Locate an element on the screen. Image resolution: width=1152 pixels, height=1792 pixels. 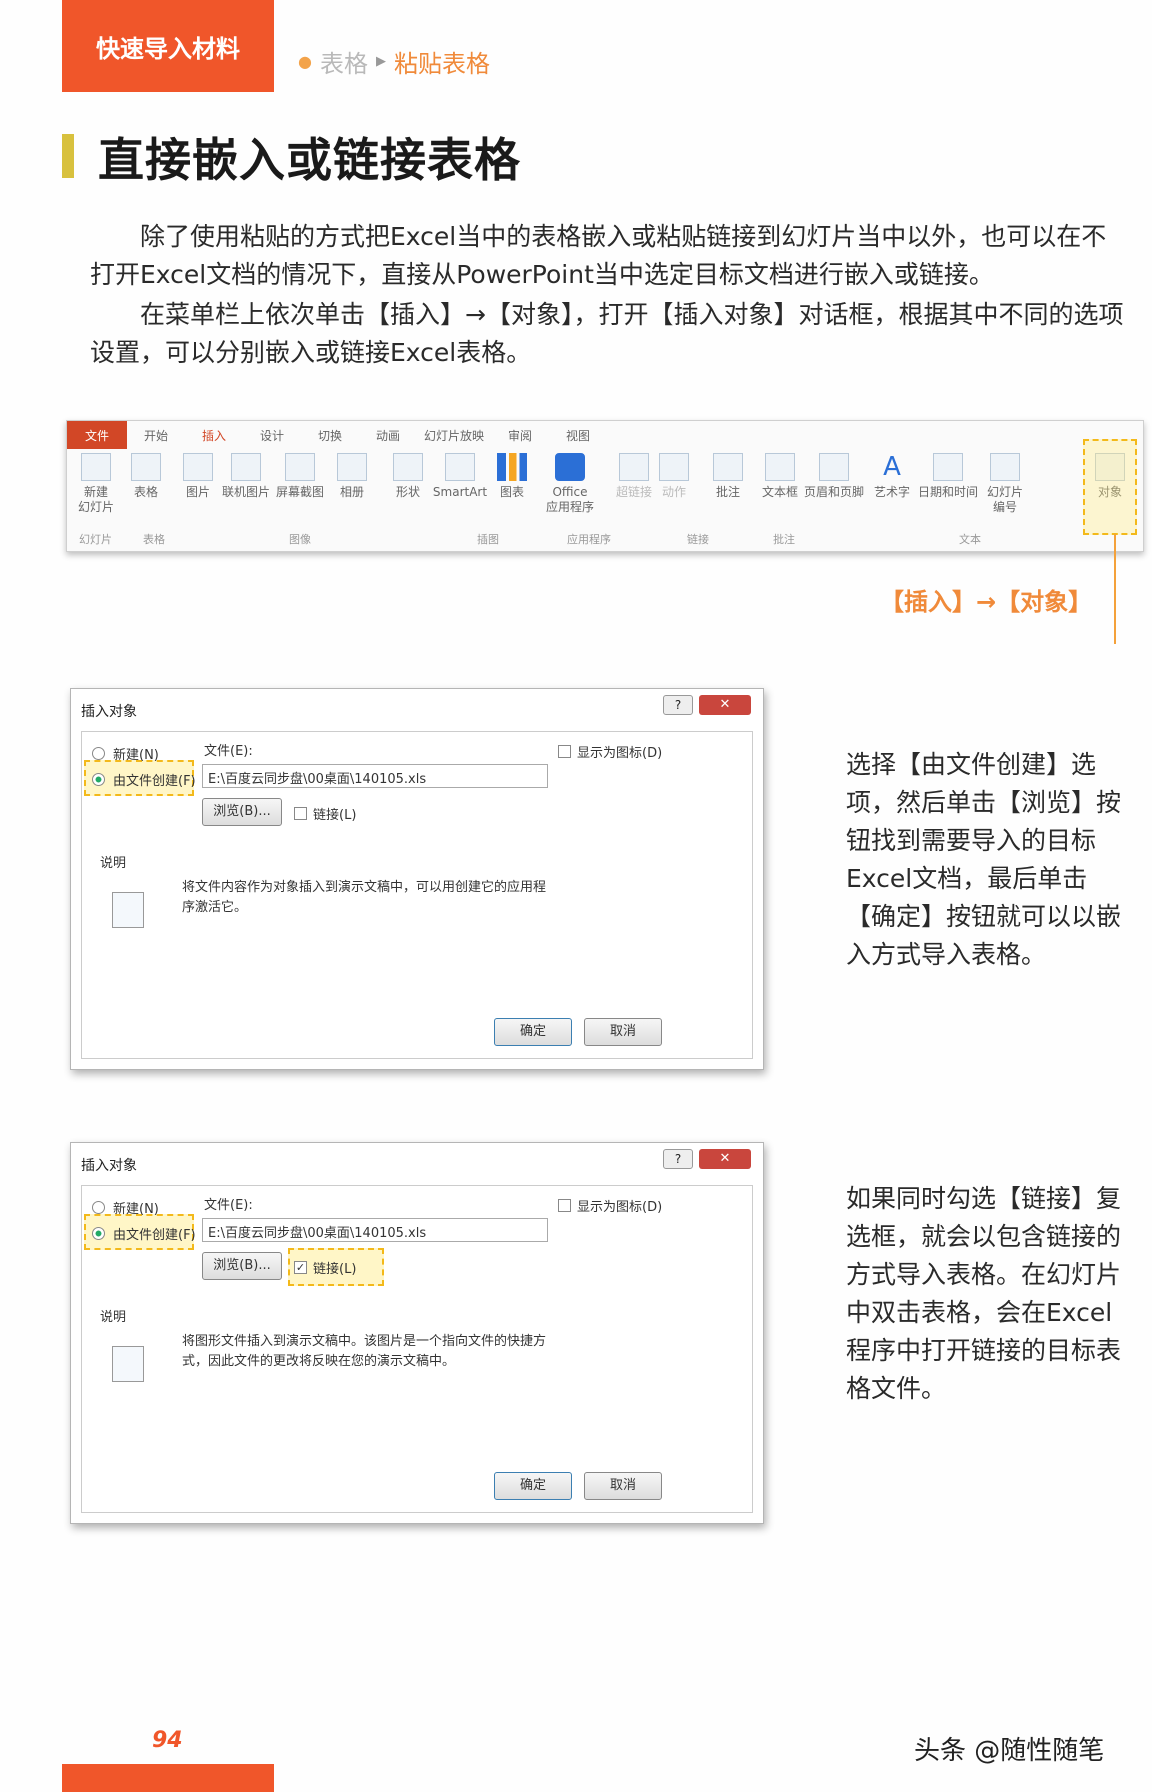
watermark: 头条 @随性随笔 is located at coordinates (1009, 1751).